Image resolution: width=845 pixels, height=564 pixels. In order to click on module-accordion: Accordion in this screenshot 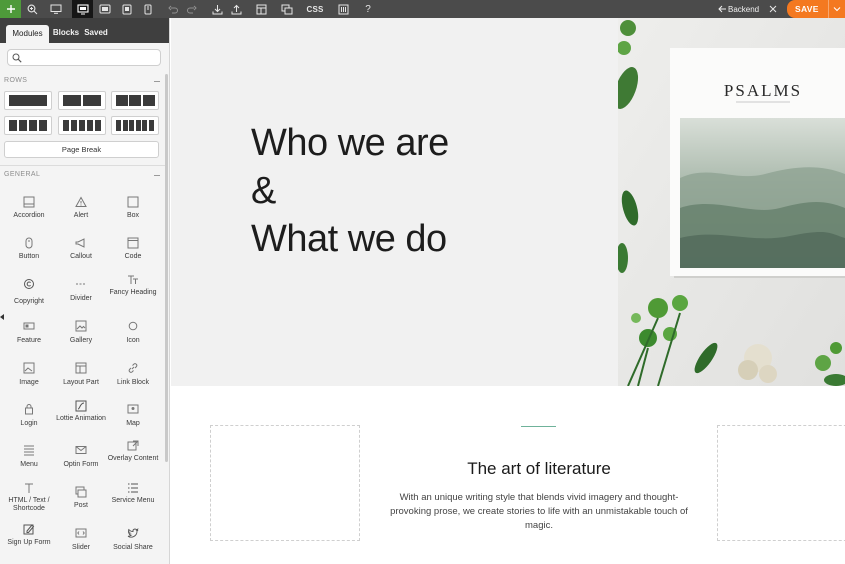, I will do `click(29, 208)`.